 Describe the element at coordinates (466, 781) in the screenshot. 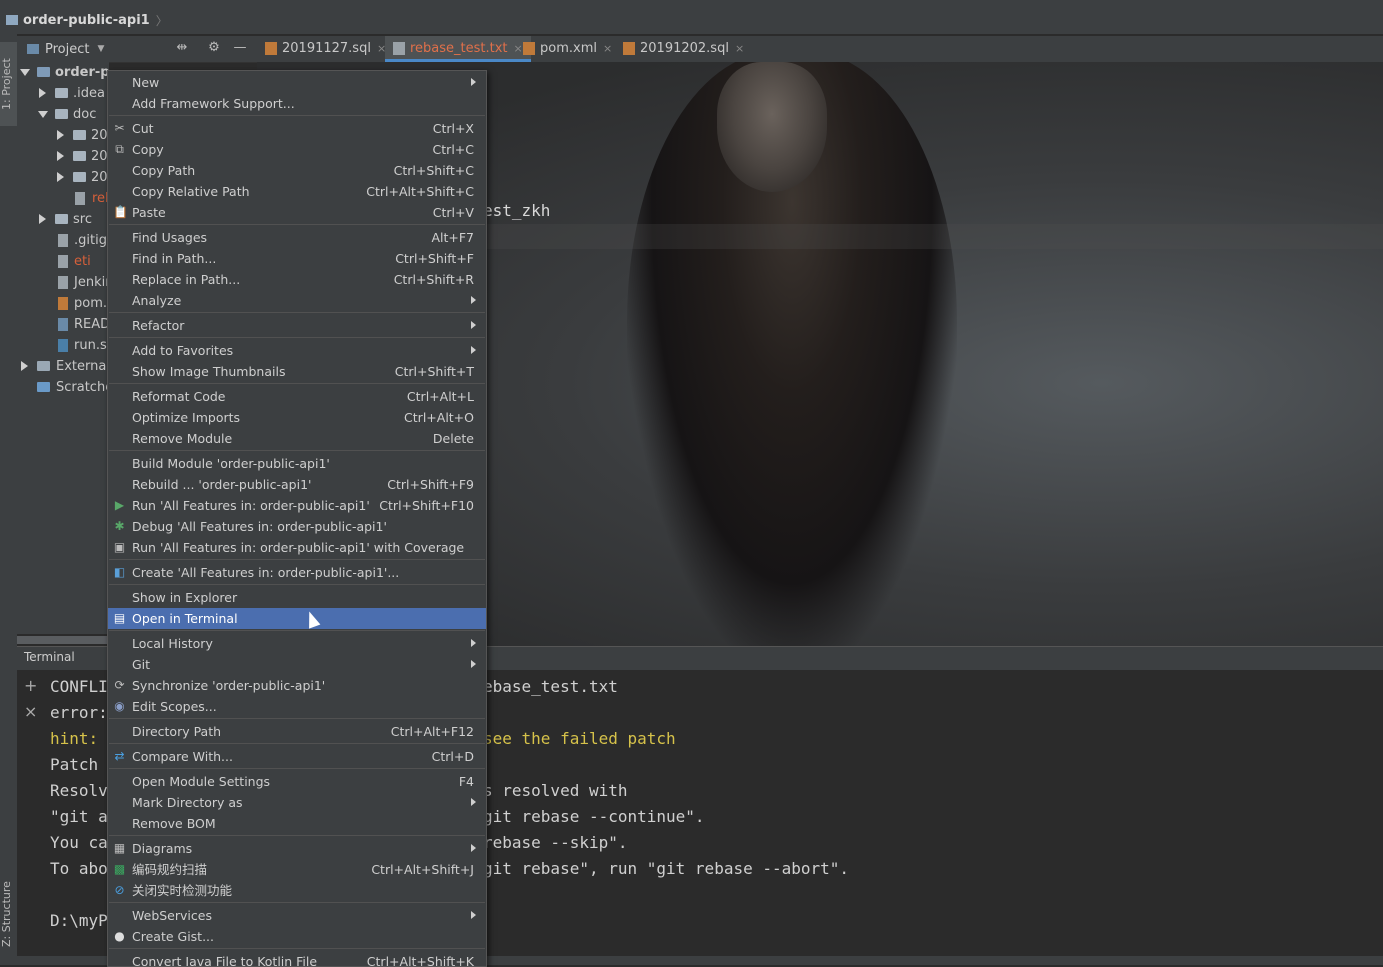

I see `menu-item-shortcut: F4` at that location.